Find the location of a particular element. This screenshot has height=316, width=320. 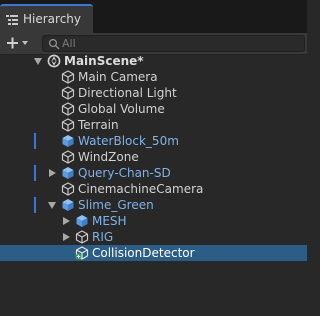

tab-title: Hierarchy is located at coordinates (52, 19).